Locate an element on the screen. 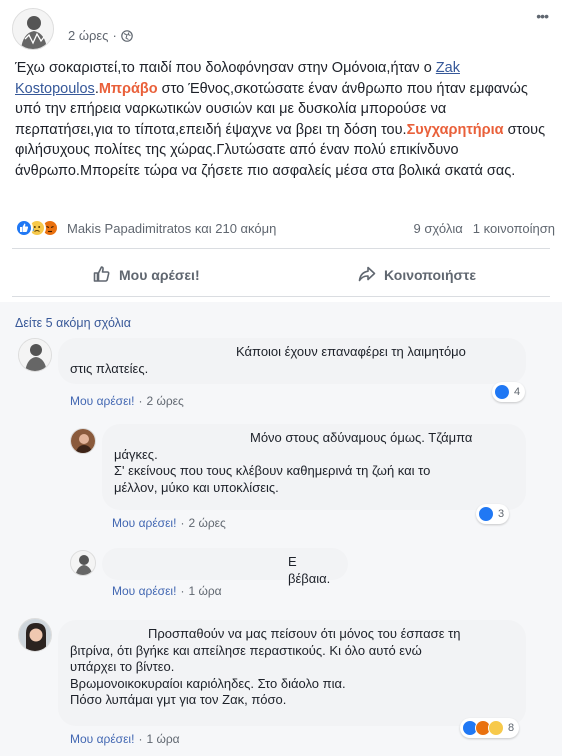 Image resolution: width=562 pixels, height=756 pixels. comment-text-line: Πόσο λυπάμαι γμτ για τον Ζακ, πόσο. is located at coordinates (178, 699).